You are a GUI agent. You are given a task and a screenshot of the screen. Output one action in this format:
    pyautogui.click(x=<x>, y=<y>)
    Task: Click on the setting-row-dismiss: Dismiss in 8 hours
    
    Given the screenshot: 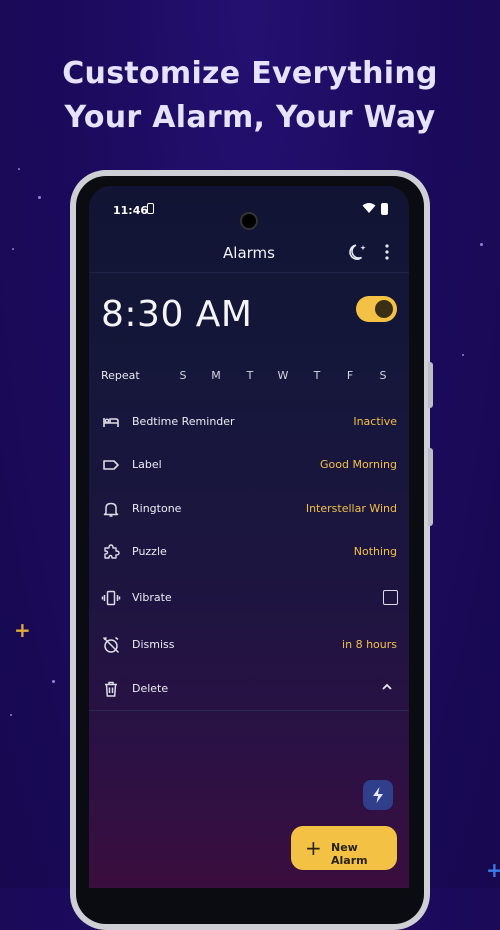 What is the action you would take?
    pyautogui.click(x=249, y=645)
    